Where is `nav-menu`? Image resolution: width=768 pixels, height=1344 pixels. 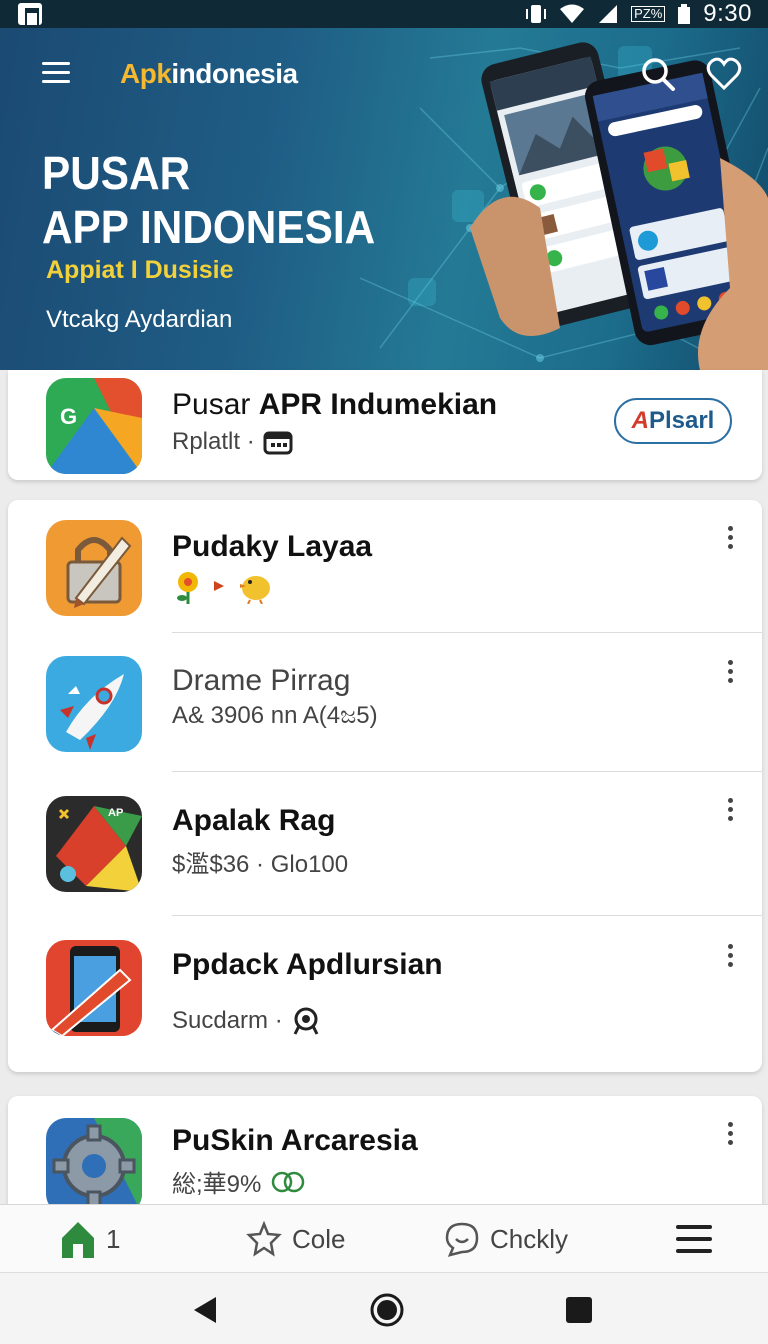 nav-menu is located at coordinates (694, 1239).